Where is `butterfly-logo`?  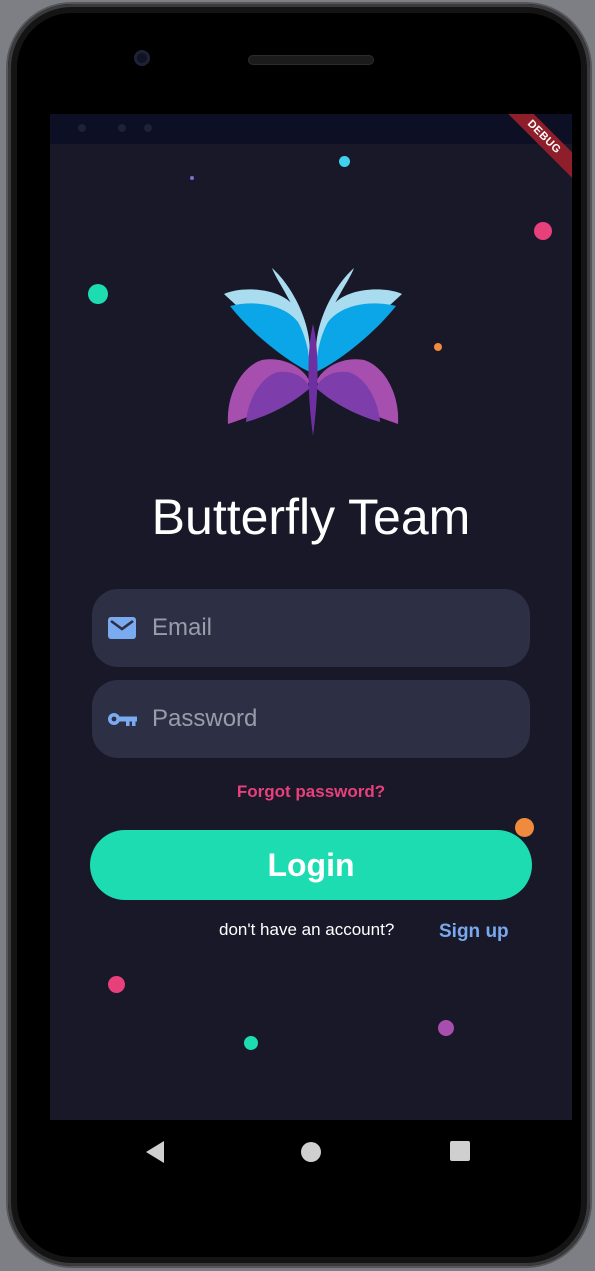
butterfly-logo is located at coordinates (313, 352).